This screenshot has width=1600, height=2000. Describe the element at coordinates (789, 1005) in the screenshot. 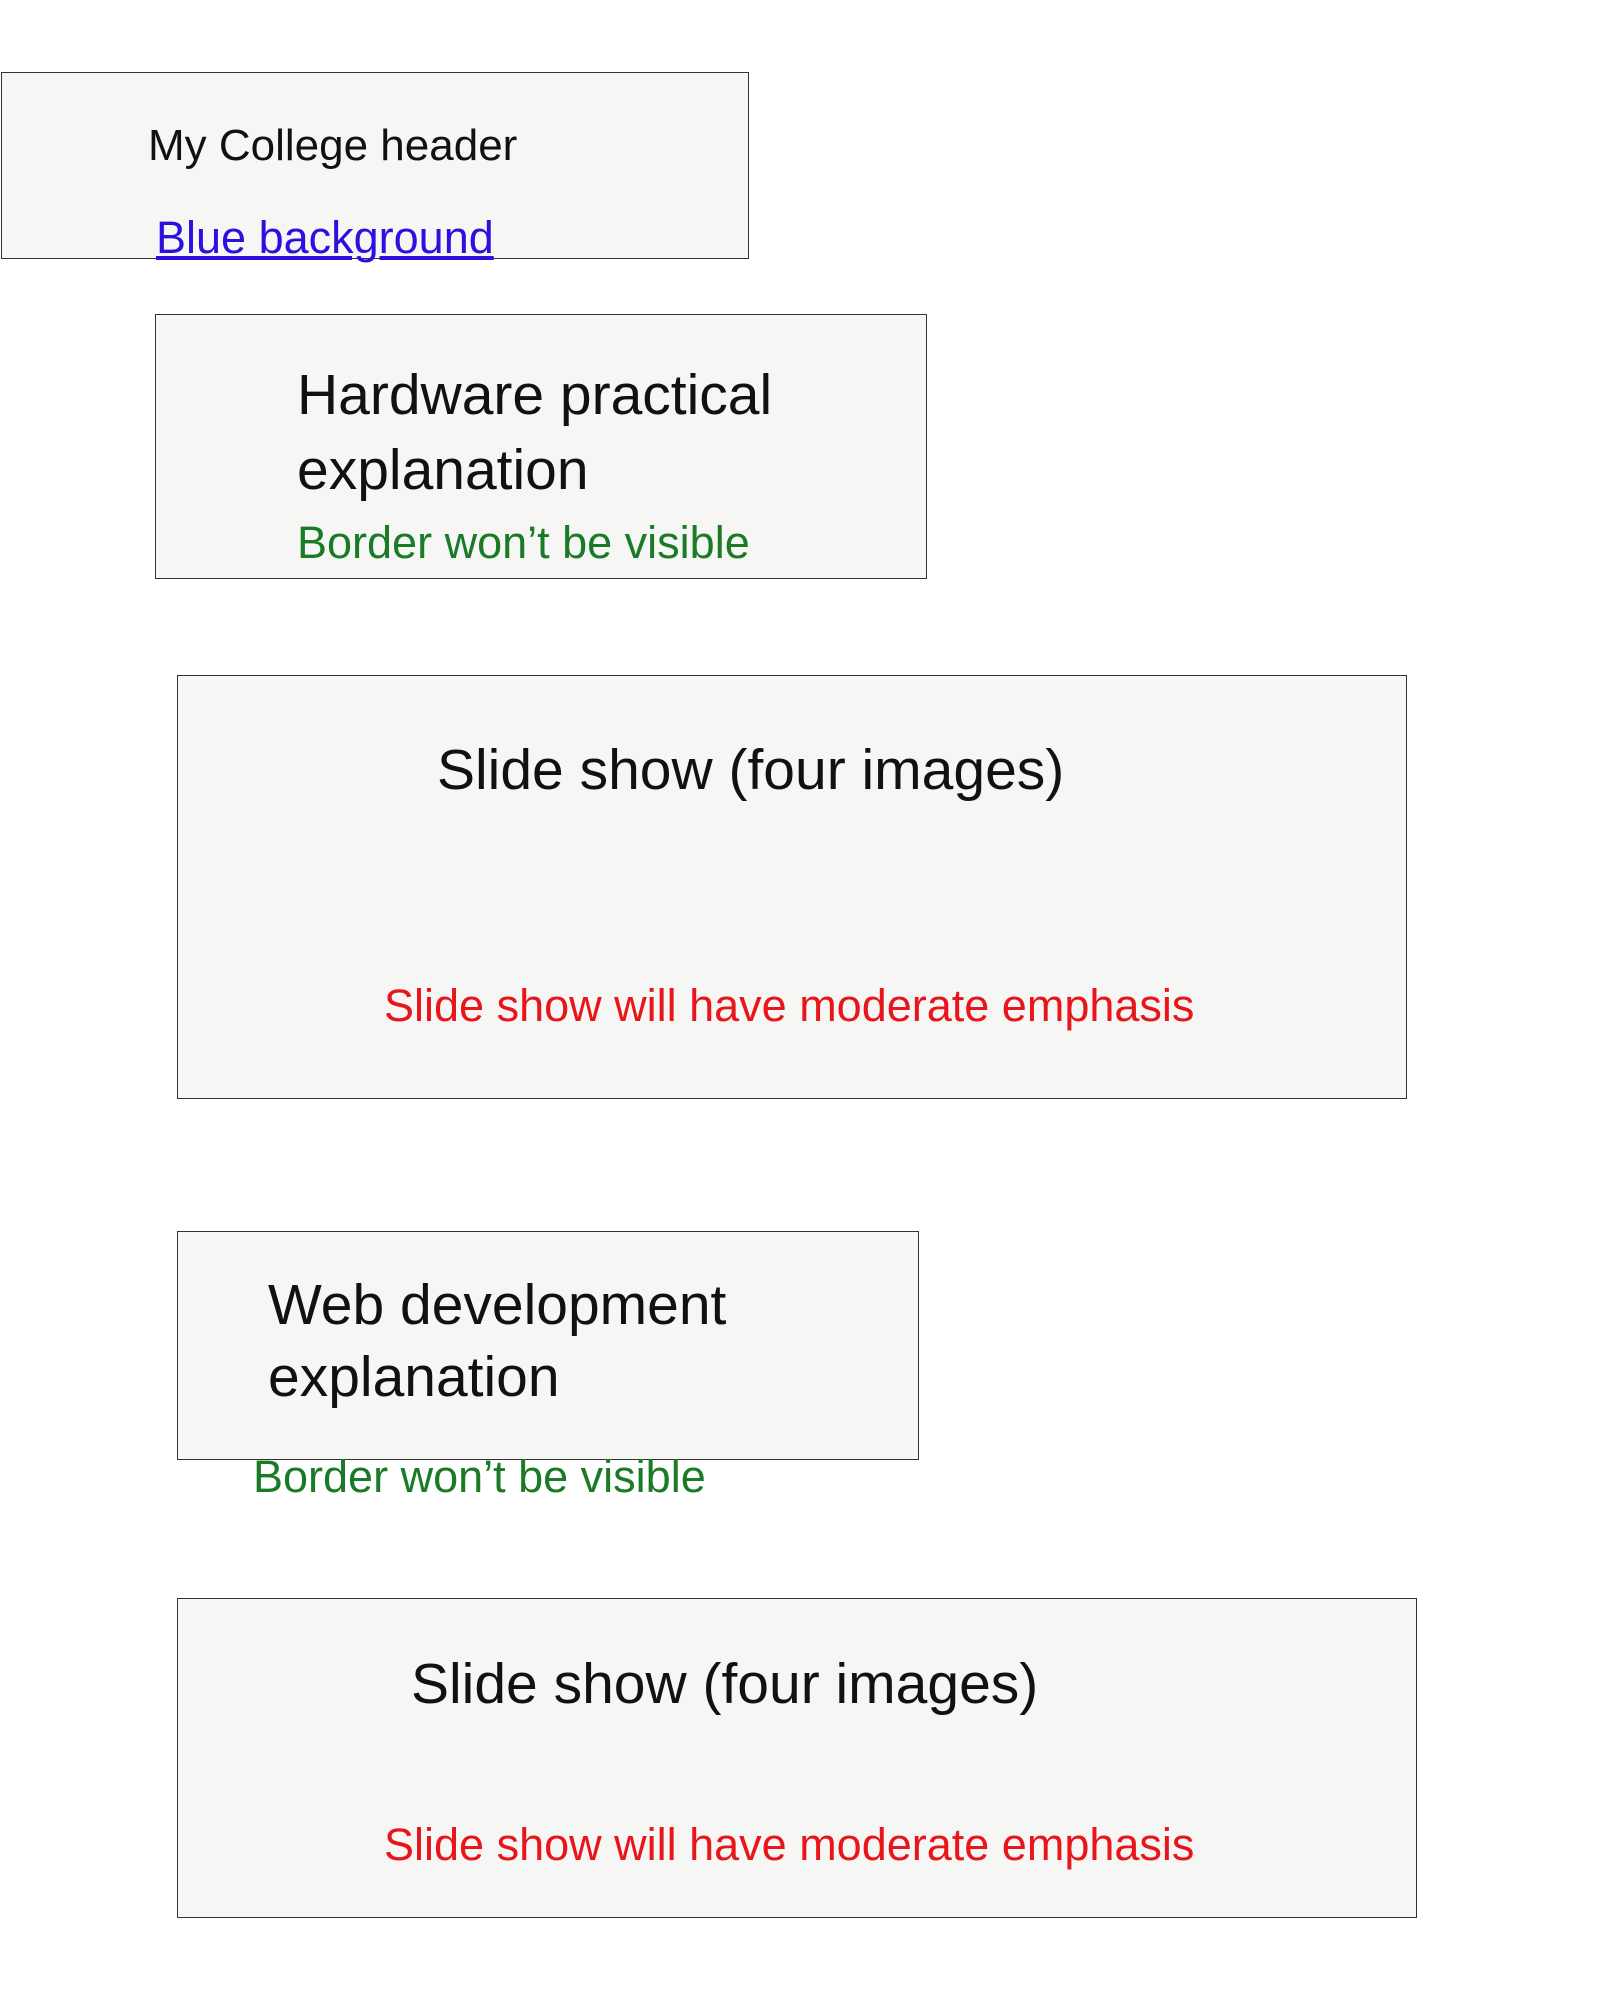

I see `slideshow-1-note: Slide show will have moderate emphasis` at that location.